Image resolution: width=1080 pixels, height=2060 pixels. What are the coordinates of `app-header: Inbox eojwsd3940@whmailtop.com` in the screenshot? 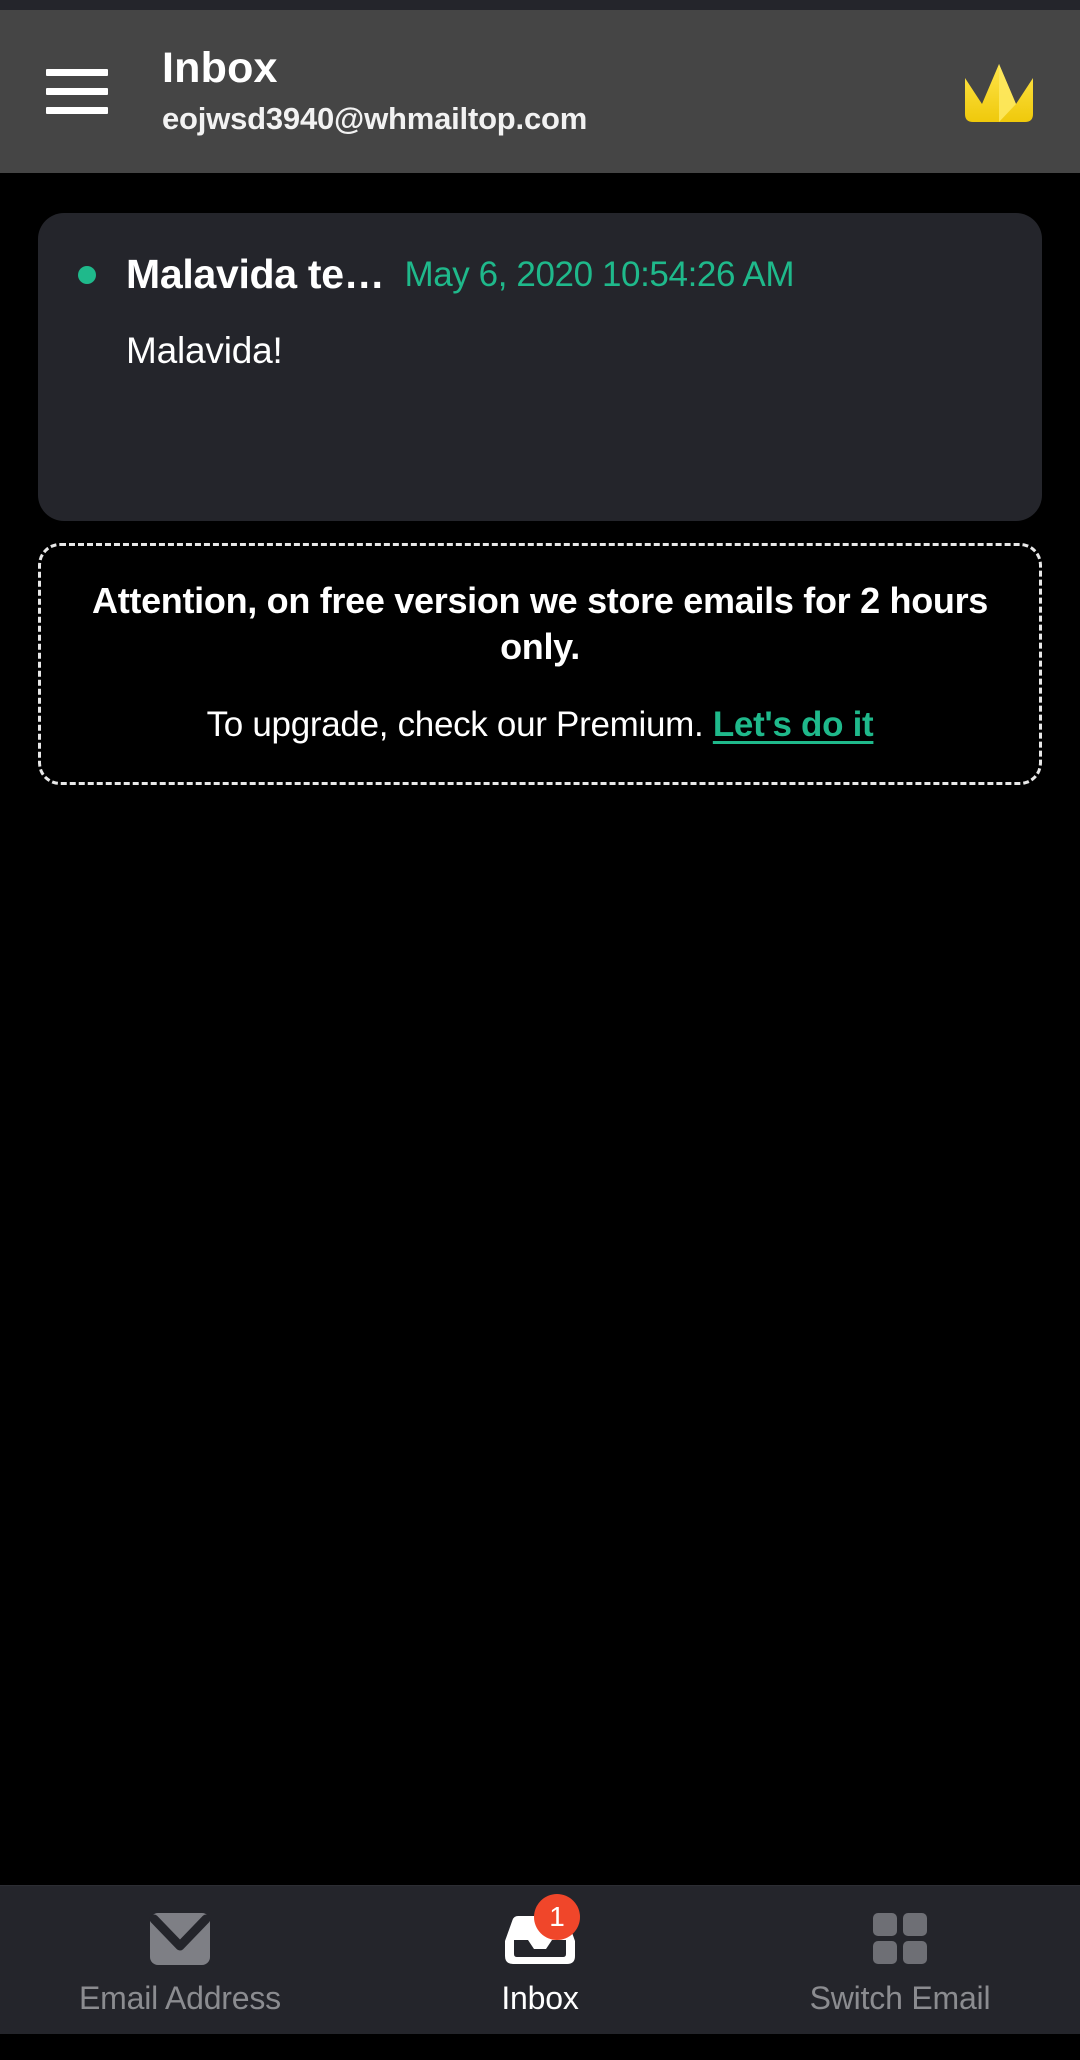 It's located at (540, 91).